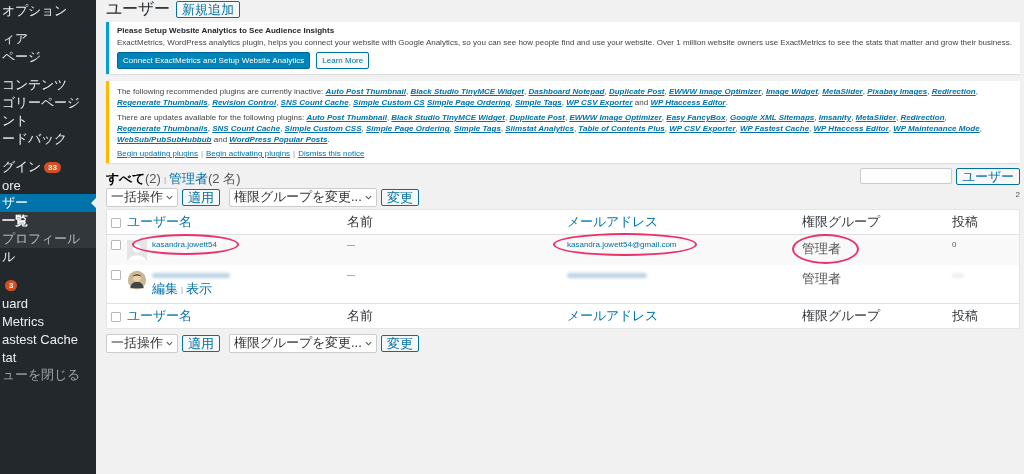 The width and height of the screenshot is (1024, 474). What do you see at coordinates (835, 117) in the screenshot?
I see `plugin-link: Imsanity` at bounding box center [835, 117].